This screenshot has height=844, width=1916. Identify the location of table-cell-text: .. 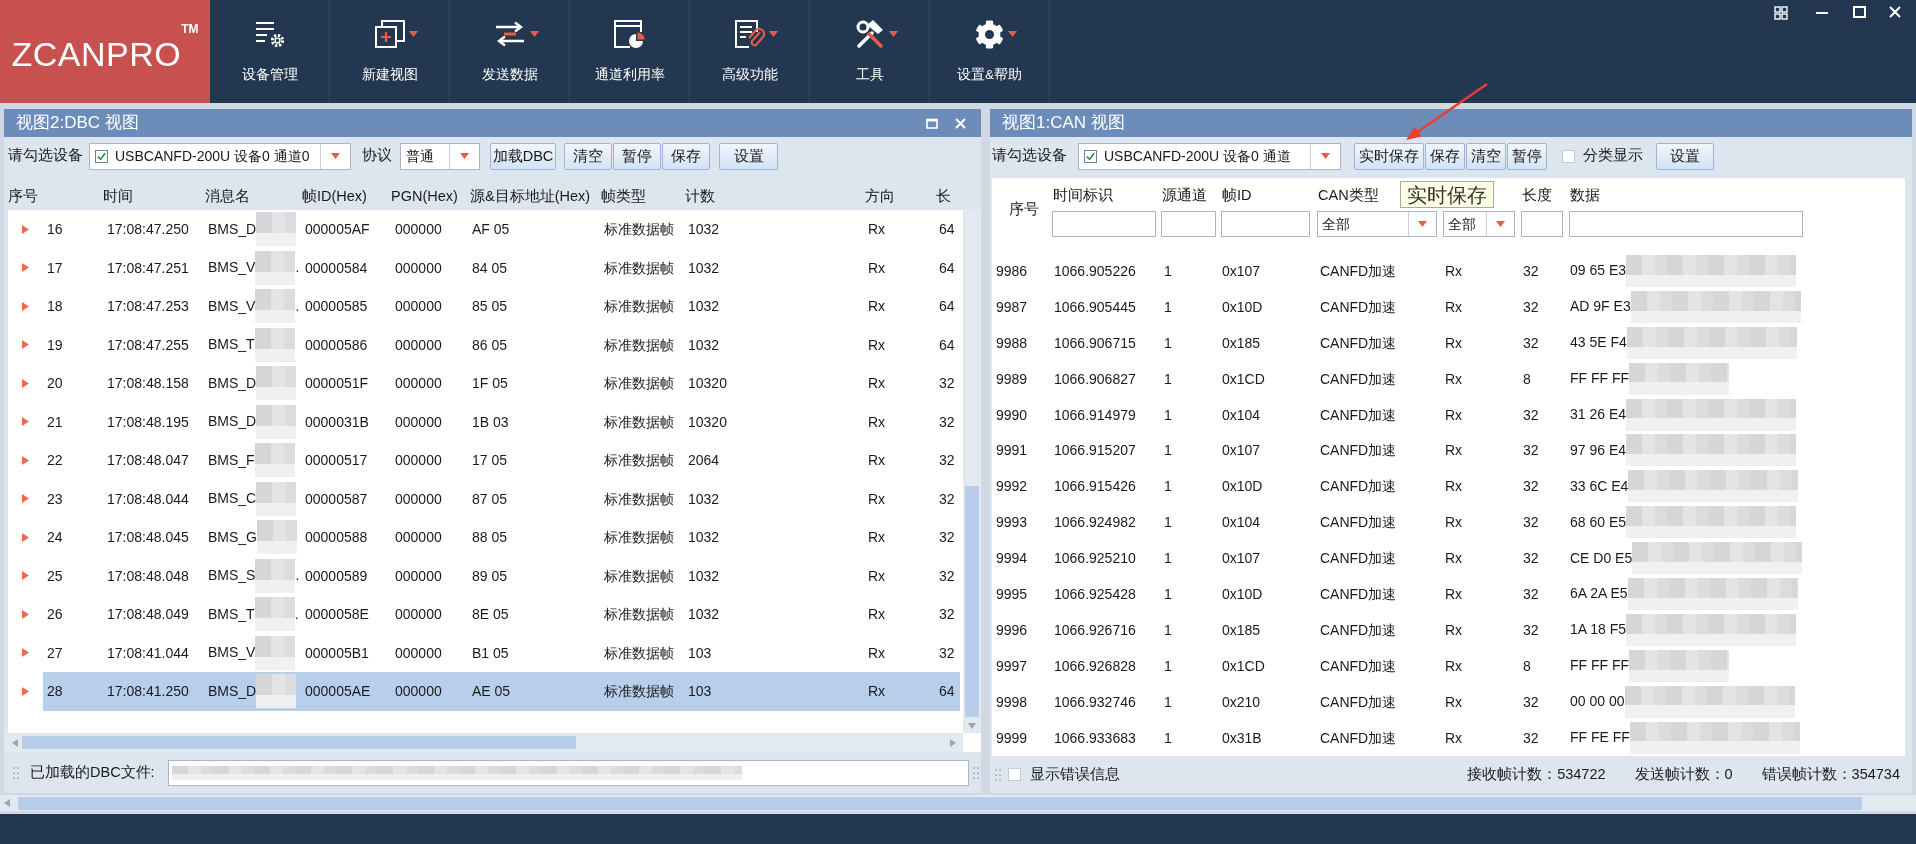
(297, 306).